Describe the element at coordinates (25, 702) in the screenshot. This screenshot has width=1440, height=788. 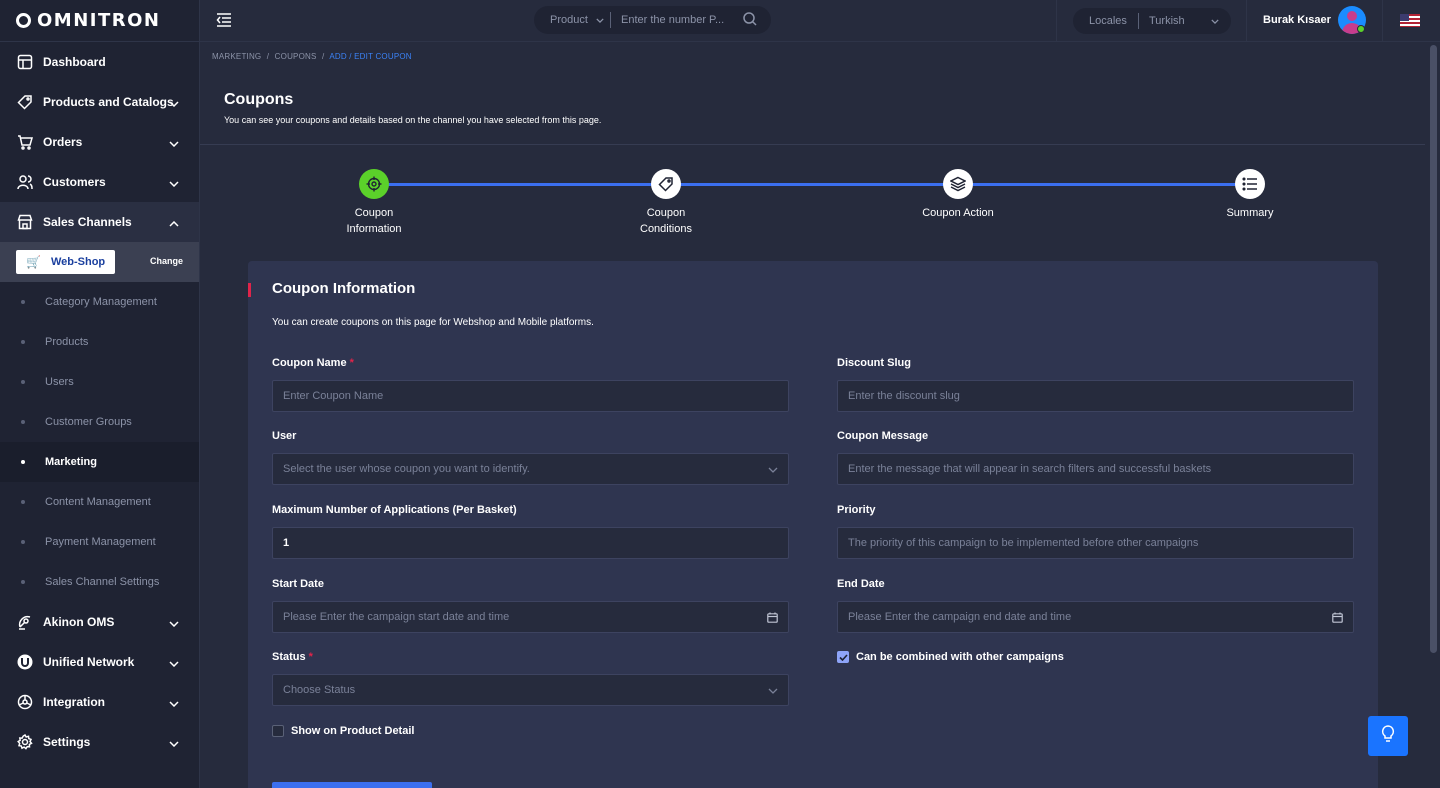
I see `integration-icon` at that location.